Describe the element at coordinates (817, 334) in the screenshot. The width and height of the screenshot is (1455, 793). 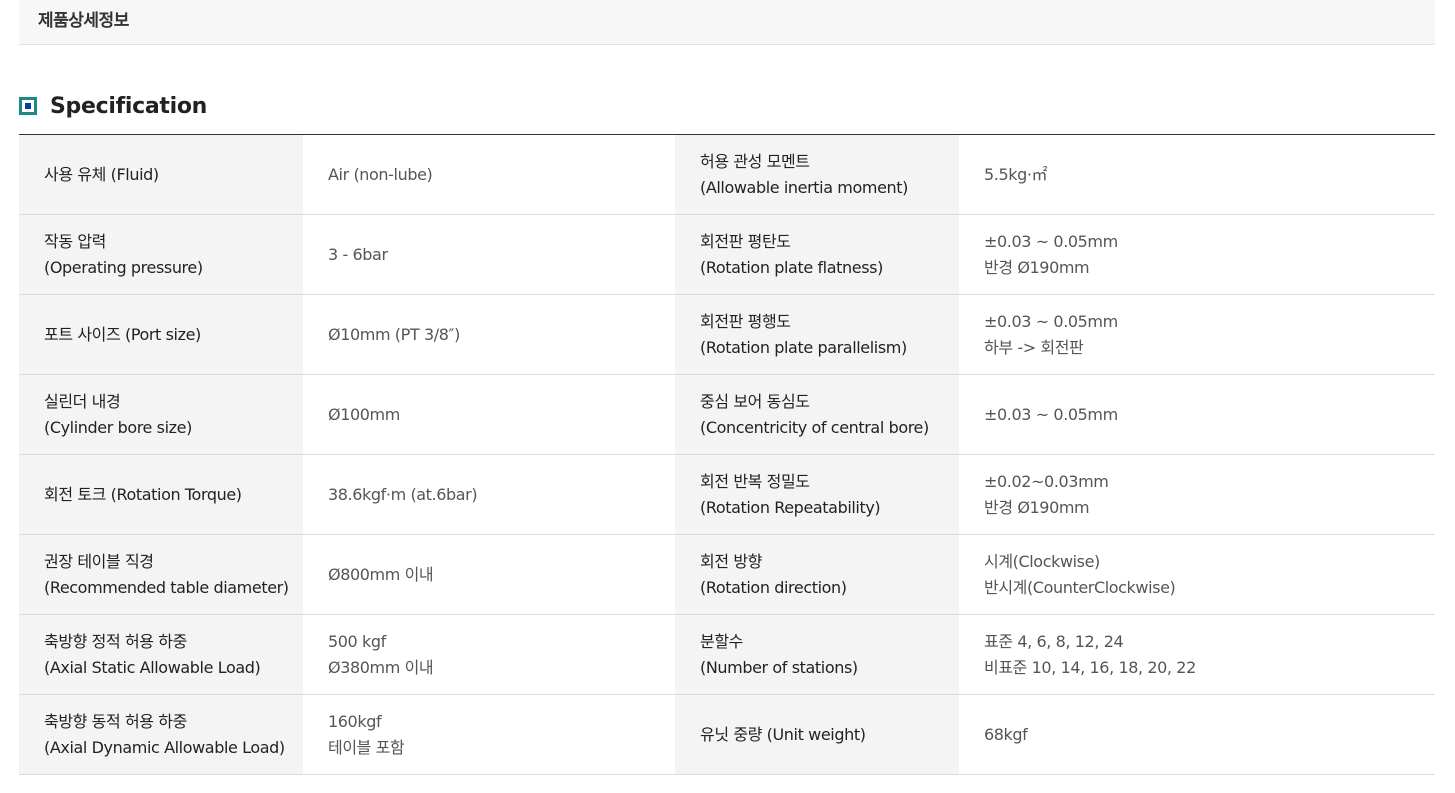
I see `spec-label: 회전판 평행도 (Rotation plate parallelism)` at that location.